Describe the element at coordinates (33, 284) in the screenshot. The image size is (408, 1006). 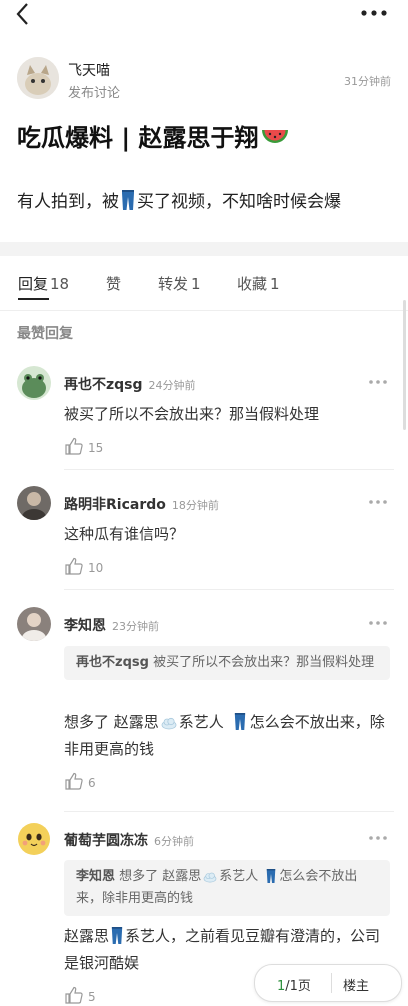
I see `tab-label: 回复` at that location.